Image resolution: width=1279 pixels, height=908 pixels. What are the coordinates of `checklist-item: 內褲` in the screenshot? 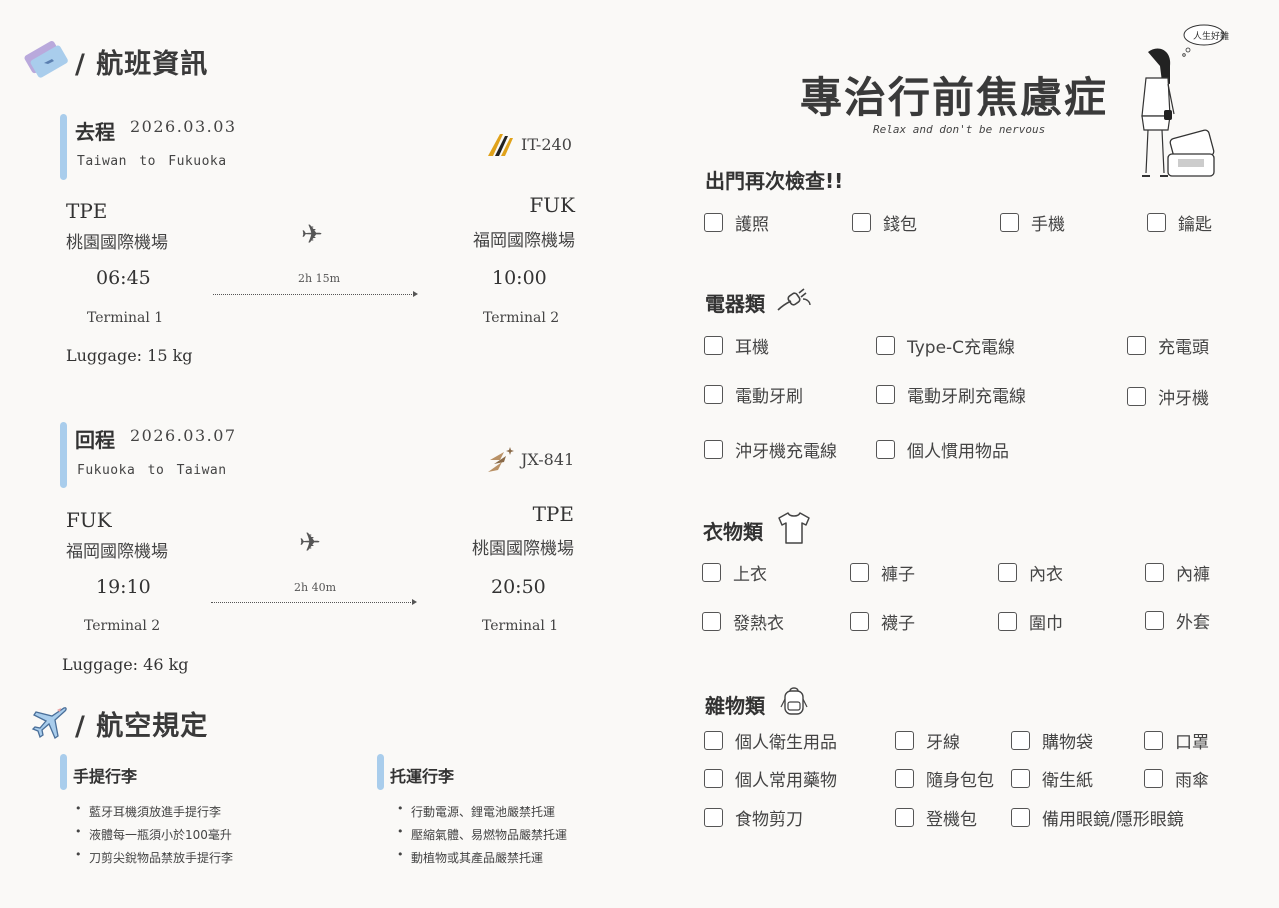 It's located at (1177, 572).